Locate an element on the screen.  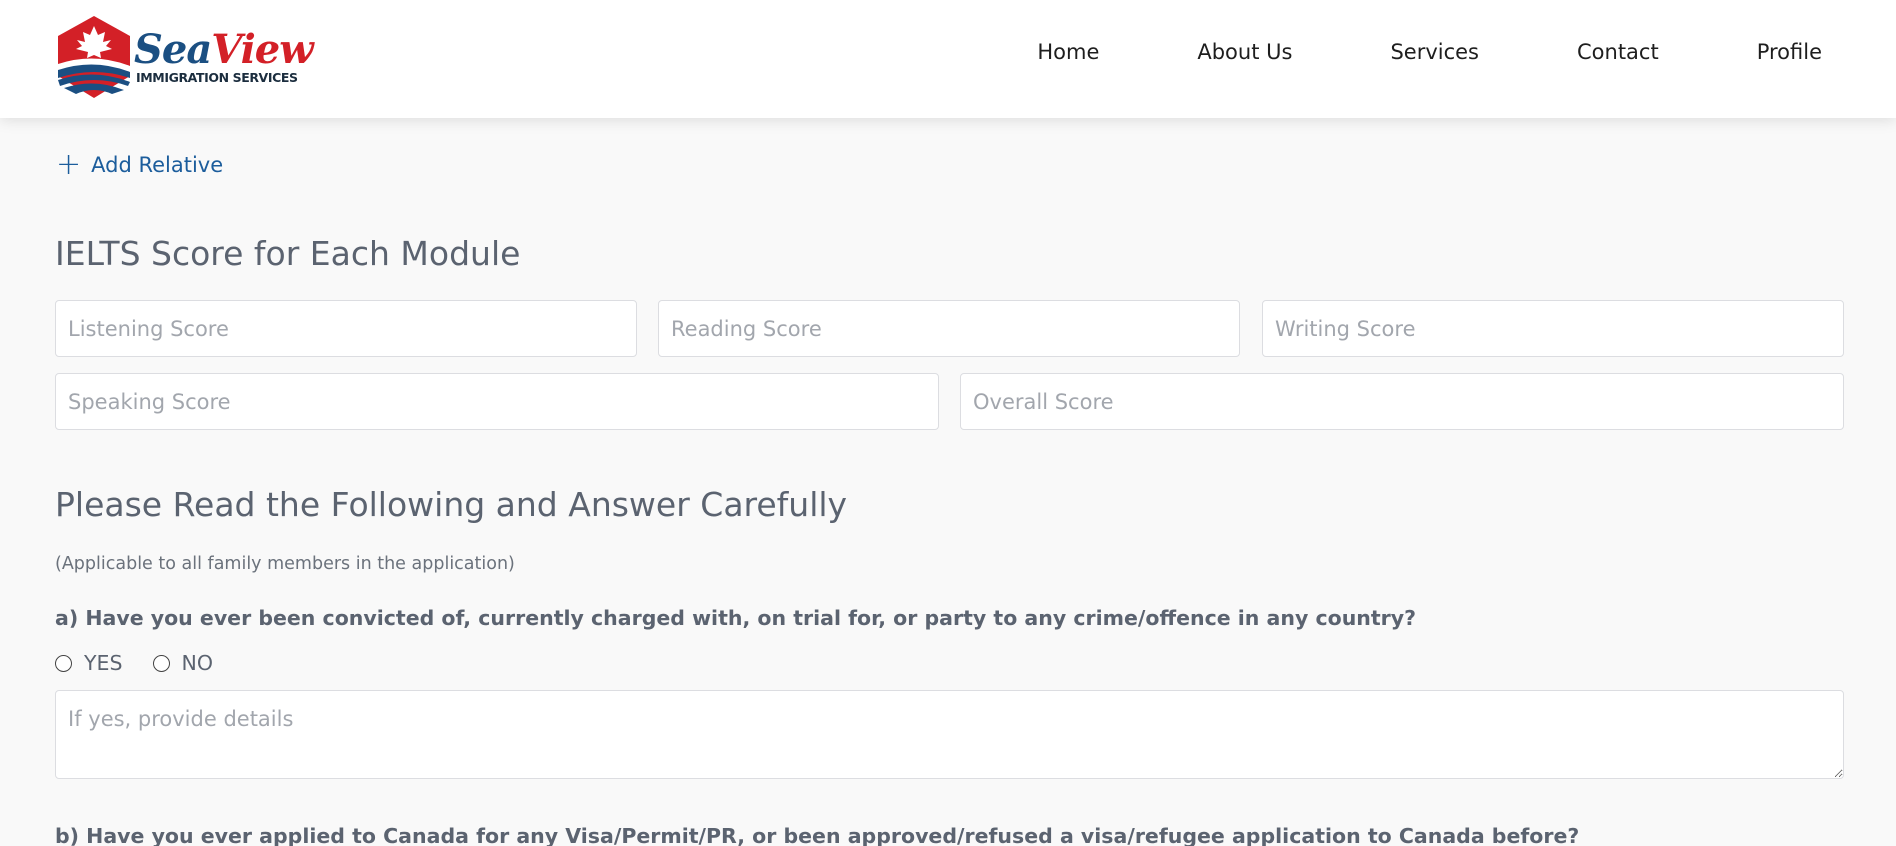
plus-icon: + is located at coordinates (69, 164).